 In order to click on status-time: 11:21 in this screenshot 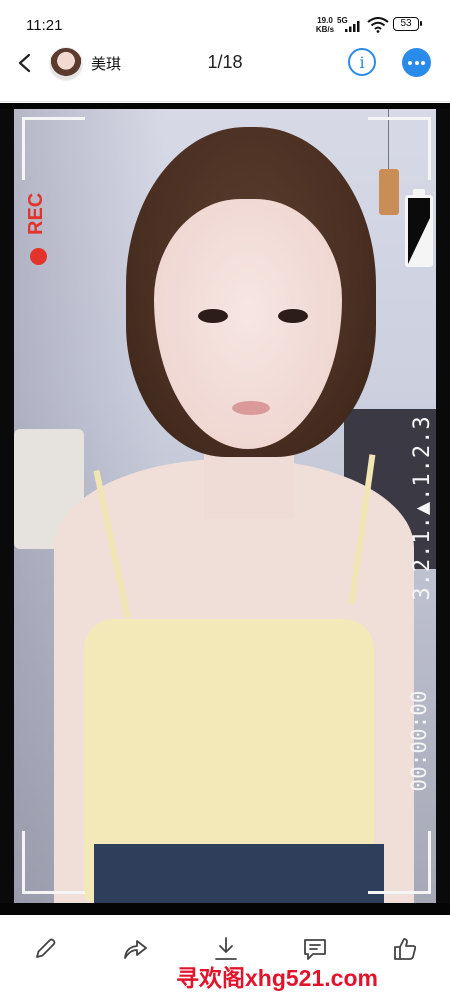, I will do `click(44, 25)`.